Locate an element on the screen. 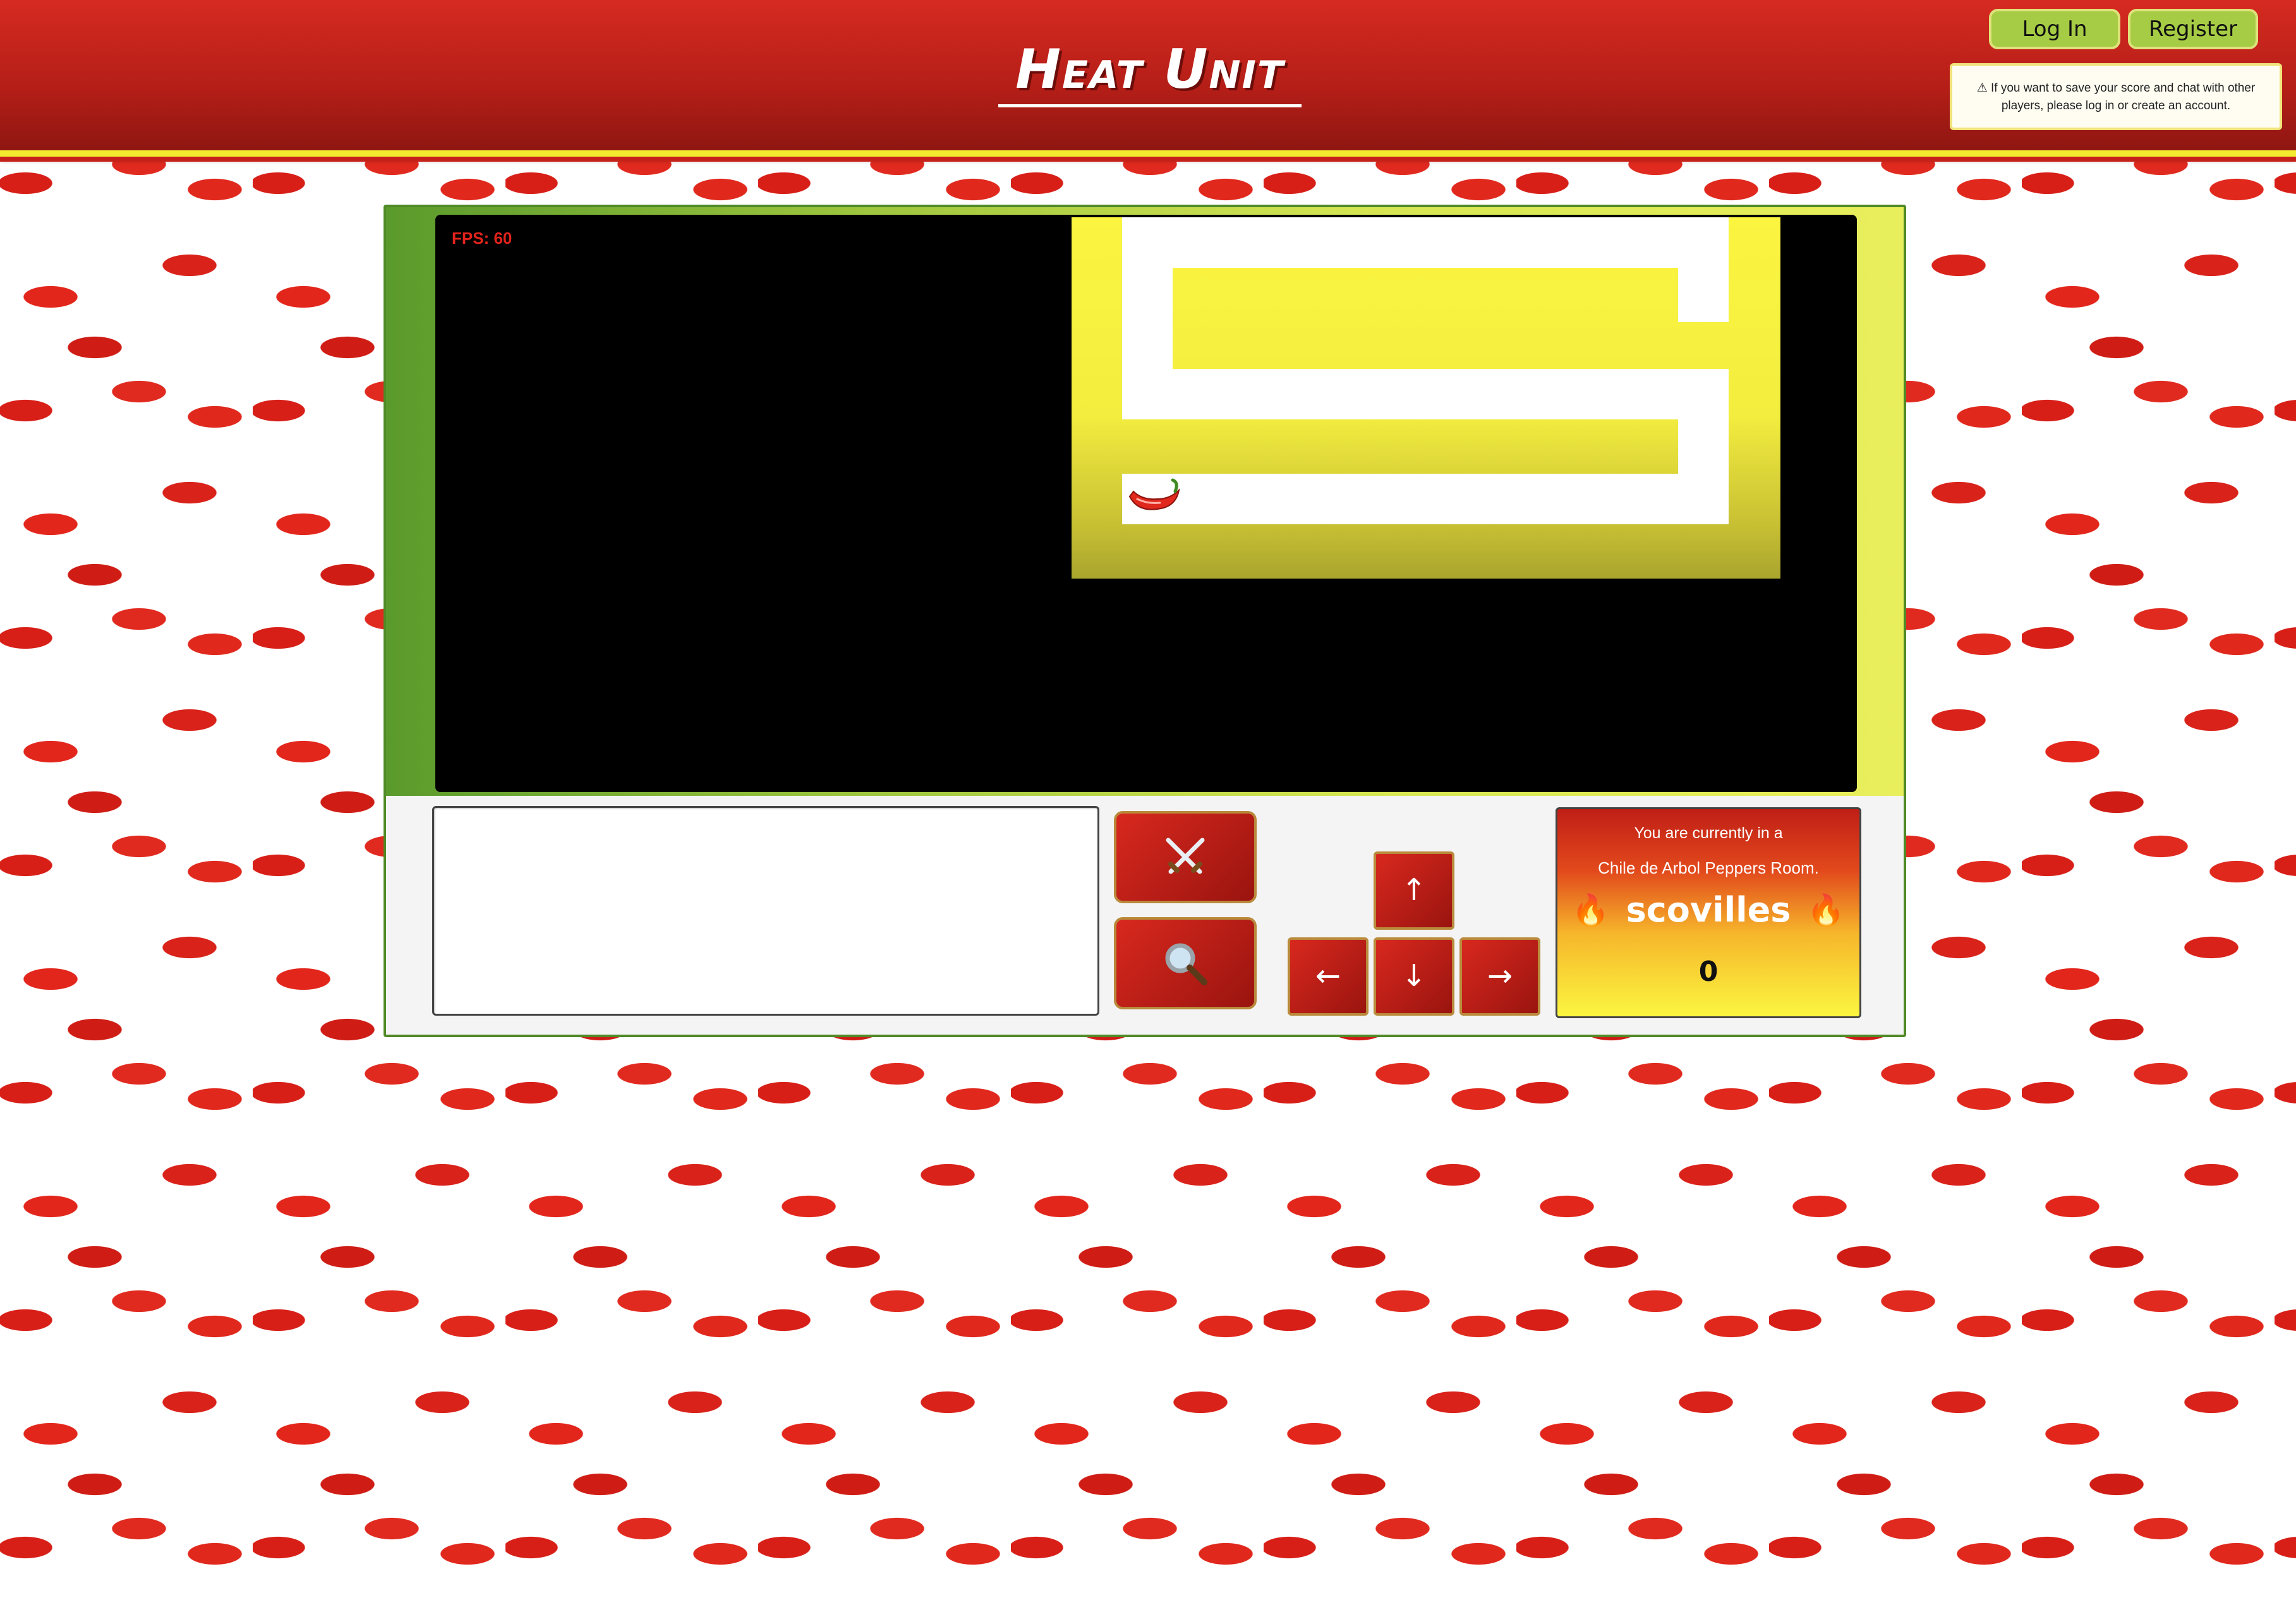 Image resolution: width=2296 pixels, height=1617 pixels. move-right-button: → is located at coordinates (1499, 976).